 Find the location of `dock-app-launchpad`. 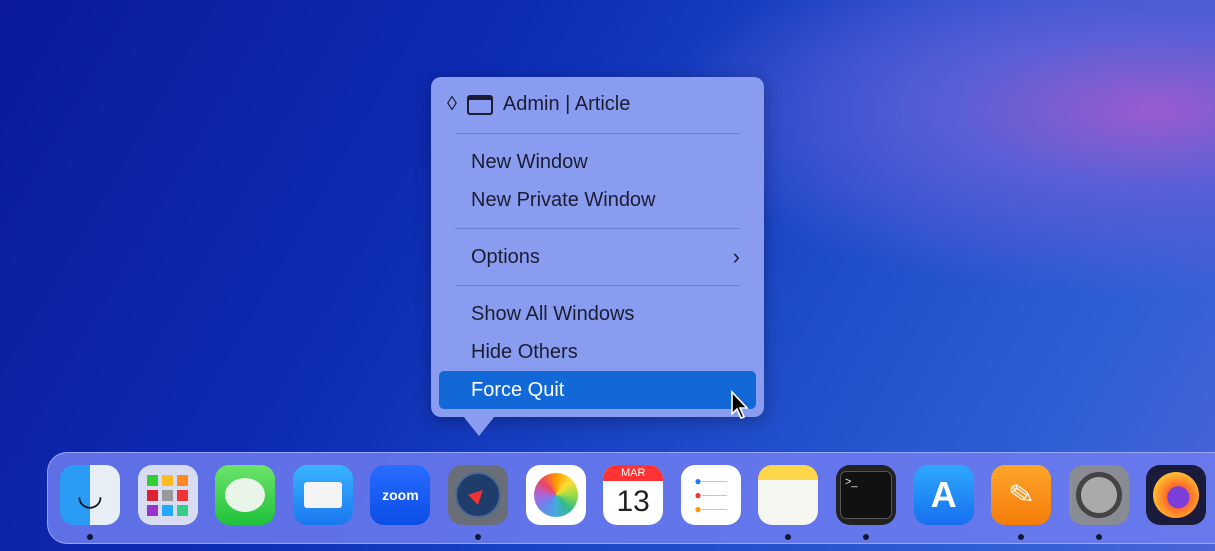

dock-app-launchpad is located at coordinates (167, 495).